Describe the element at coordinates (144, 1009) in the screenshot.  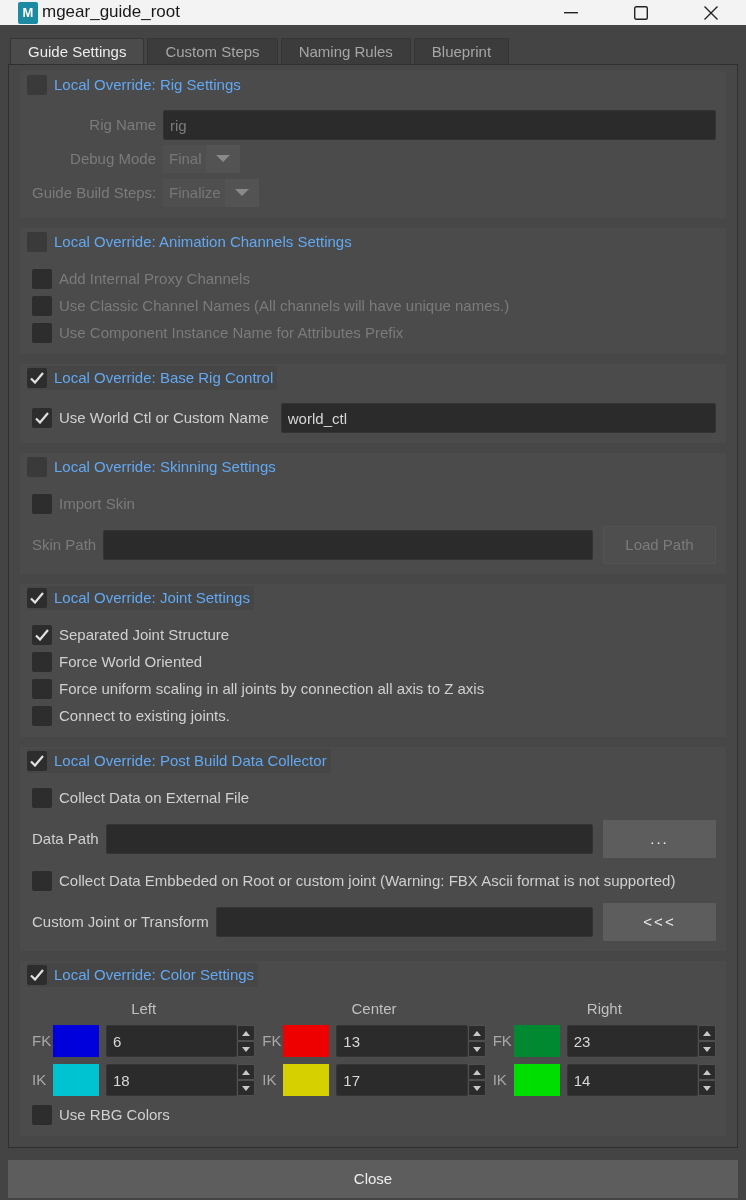
I see `column-heading: Left` at that location.